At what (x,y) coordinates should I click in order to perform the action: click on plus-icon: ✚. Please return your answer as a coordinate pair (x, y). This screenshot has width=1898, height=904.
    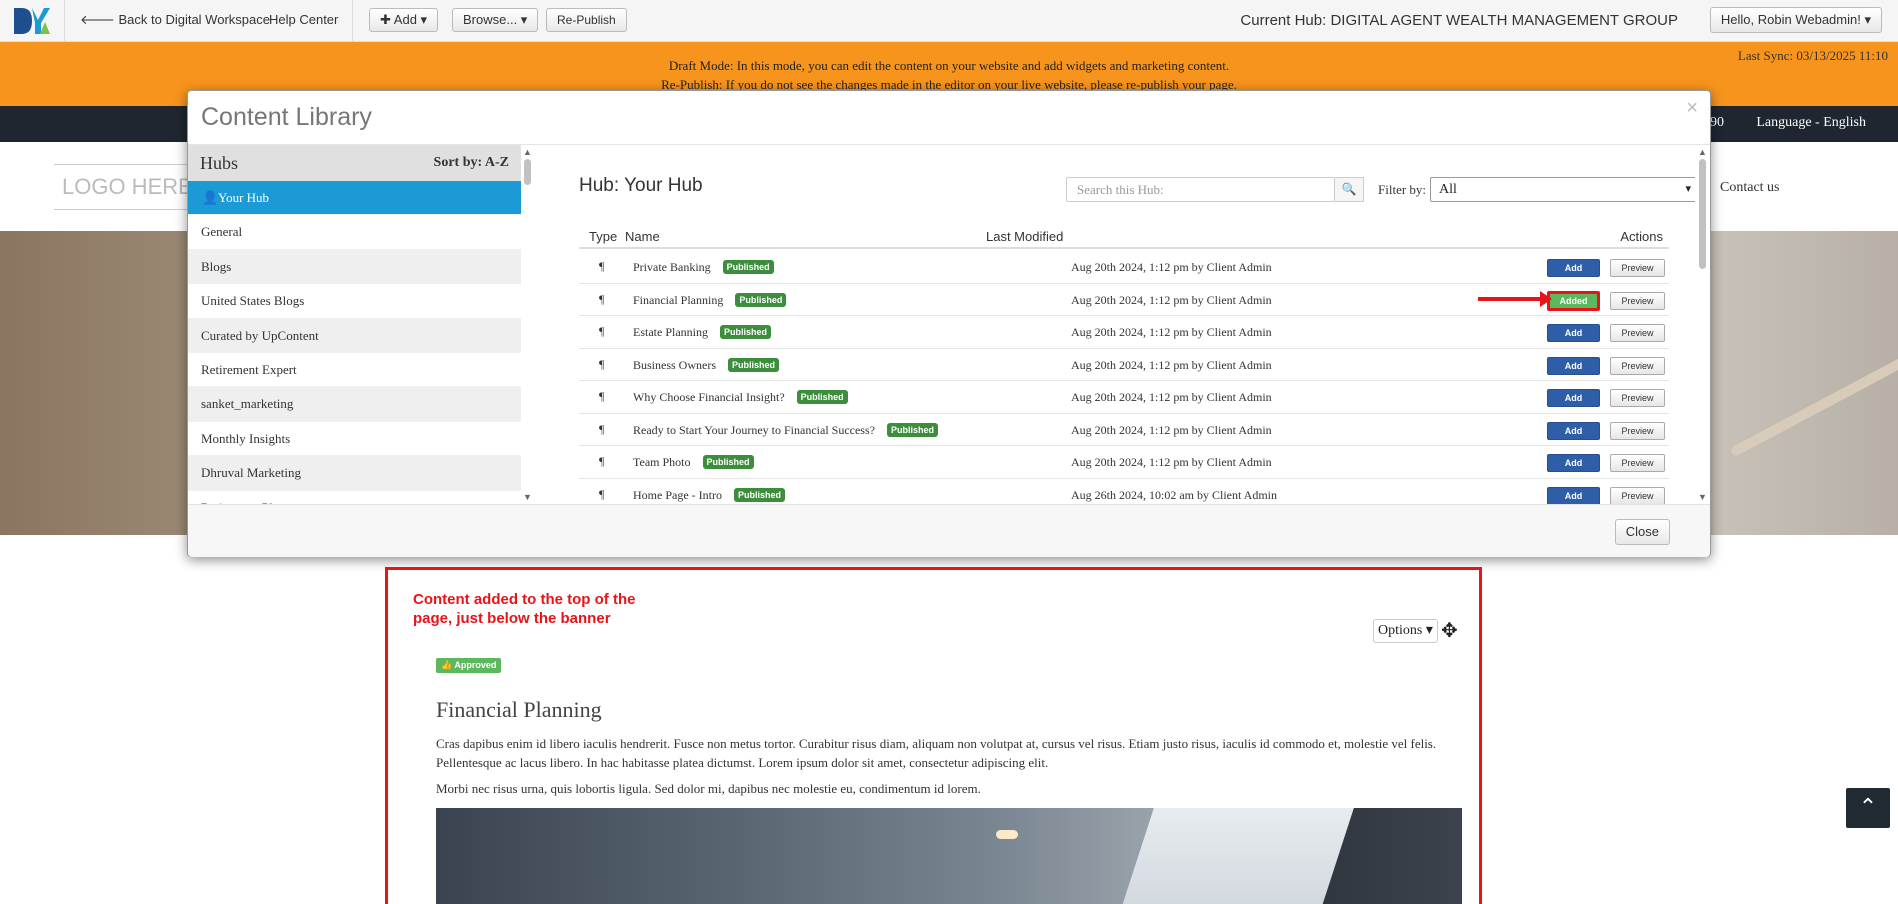
    Looking at the image, I should click on (387, 19).